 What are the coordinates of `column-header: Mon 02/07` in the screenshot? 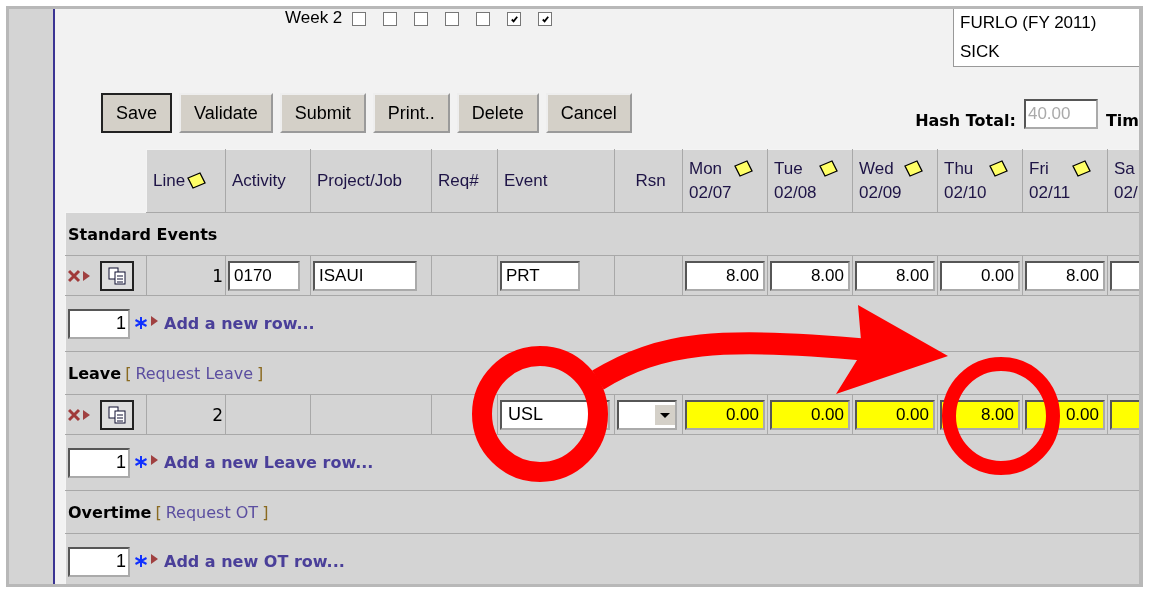 It's located at (710, 181).